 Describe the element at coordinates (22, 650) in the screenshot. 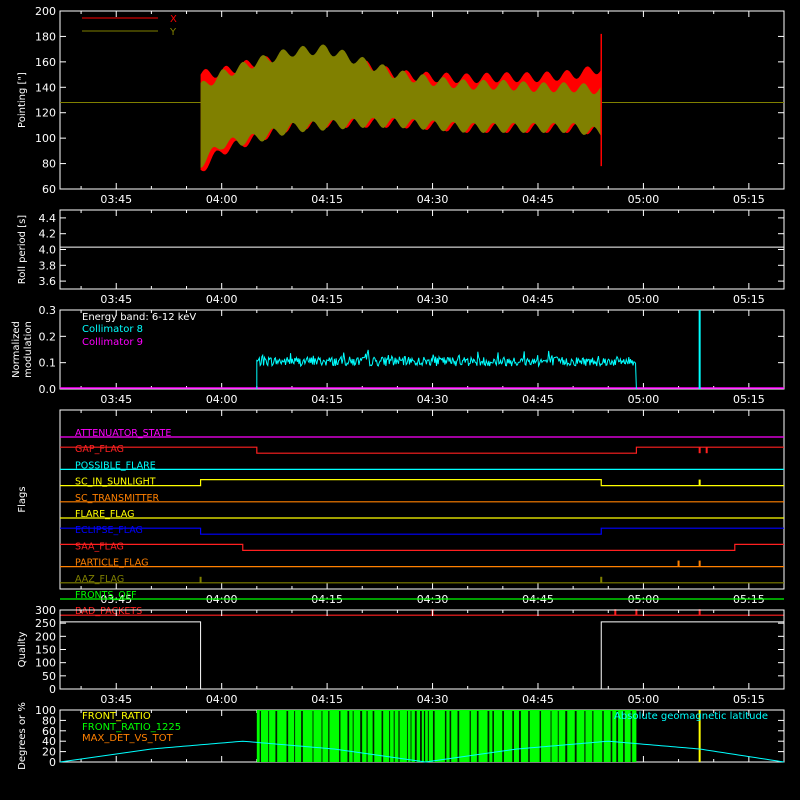

I see `y-axis-label: Quality` at that location.